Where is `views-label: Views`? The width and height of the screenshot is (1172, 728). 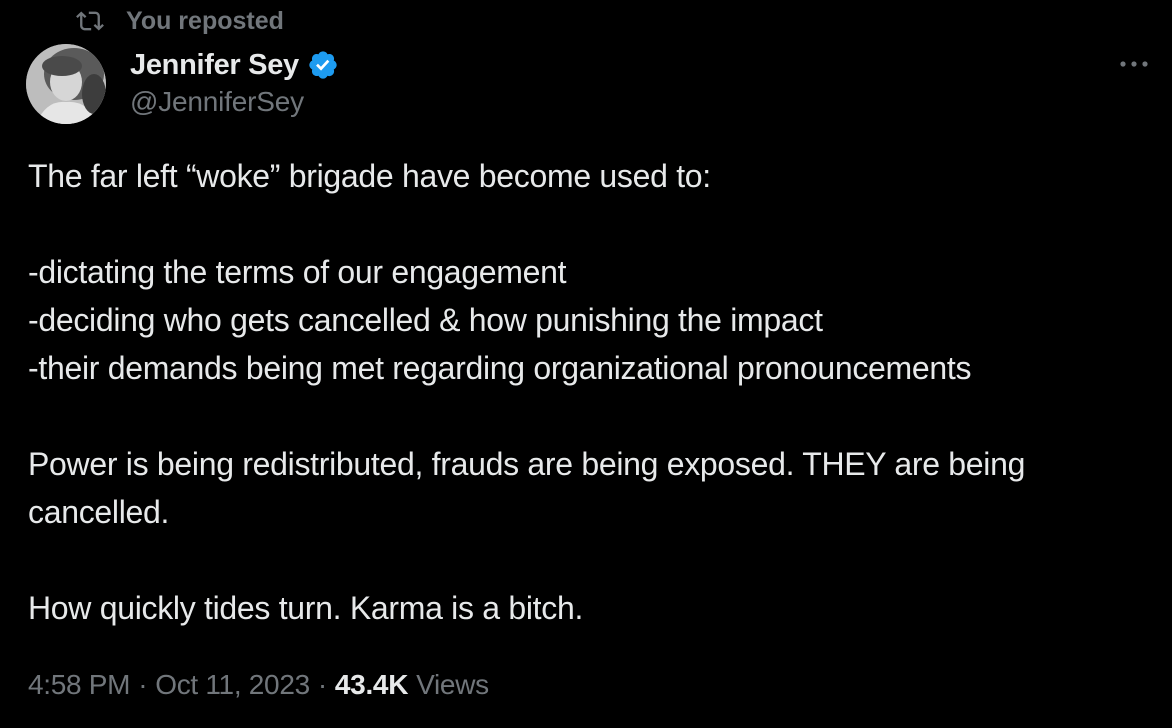
views-label: Views is located at coordinates (452, 685).